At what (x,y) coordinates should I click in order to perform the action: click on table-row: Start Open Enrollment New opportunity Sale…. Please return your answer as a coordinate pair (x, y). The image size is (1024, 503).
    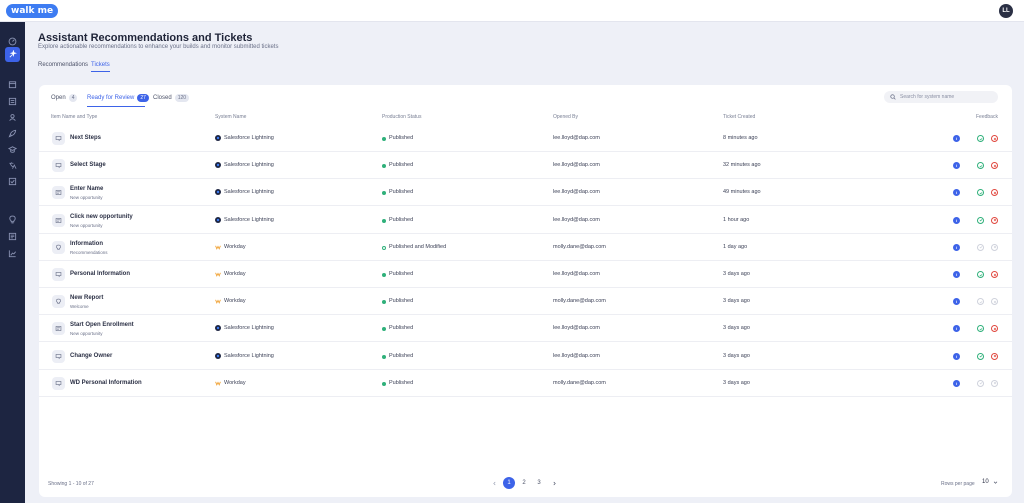
    Looking at the image, I should click on (525, 329).